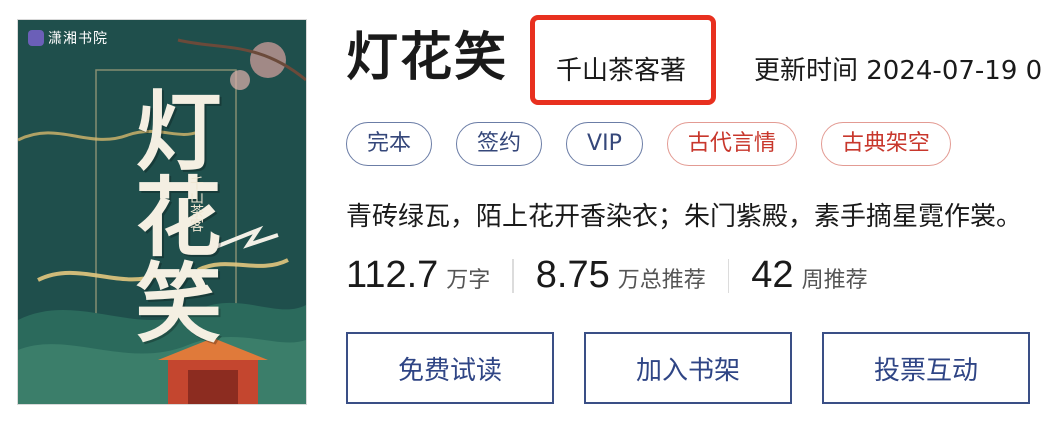 Image resolution: width=1052 pixels, height=432 pixels. I want to click on stat-unit: 万总推荐, so click(661, 280).